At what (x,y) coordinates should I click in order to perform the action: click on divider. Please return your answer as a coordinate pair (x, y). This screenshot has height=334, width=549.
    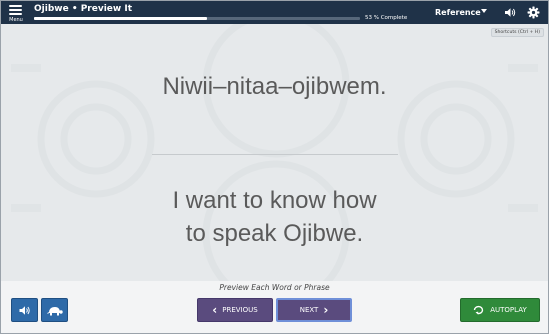
    Looking at the image, I should click on (275, 154).